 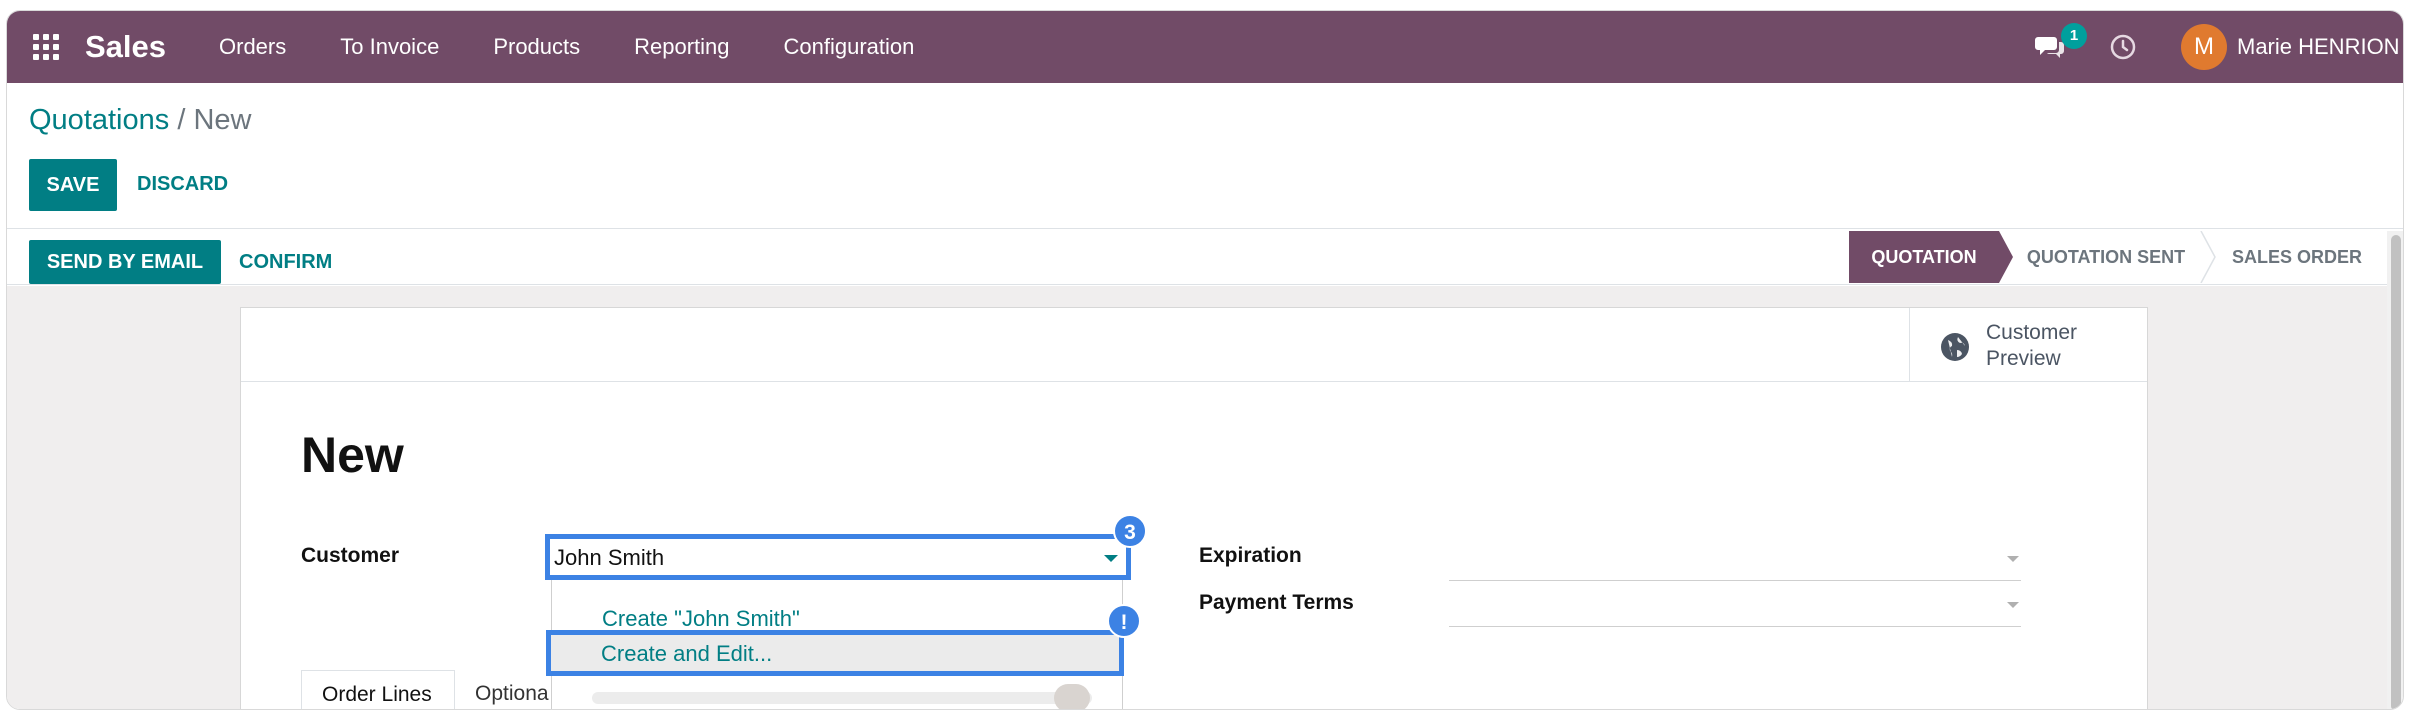 I want to click on blurred-avatar, so click(x=1072, y=696).